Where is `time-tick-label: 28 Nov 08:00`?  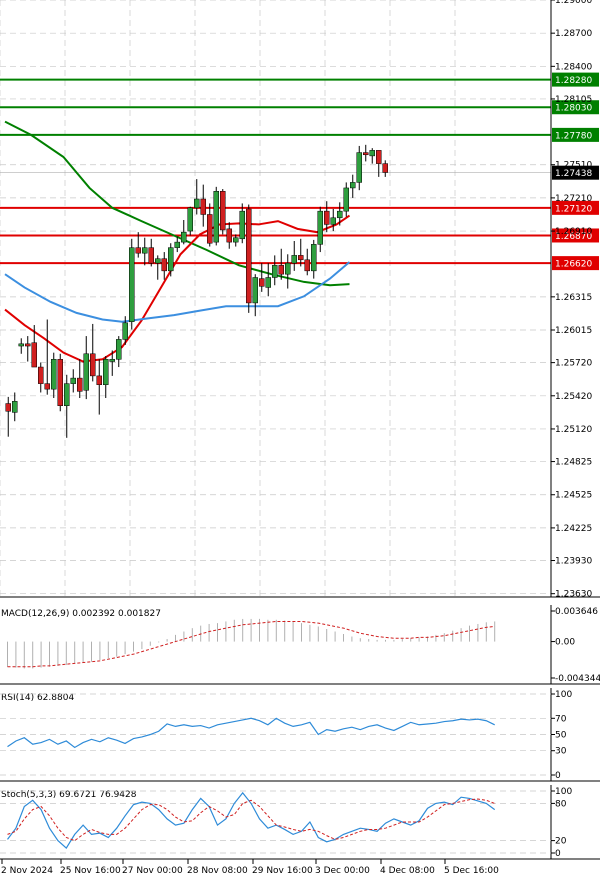 time-tick-label: 28 Nov 08:00 is located at coordinates (217, 871).